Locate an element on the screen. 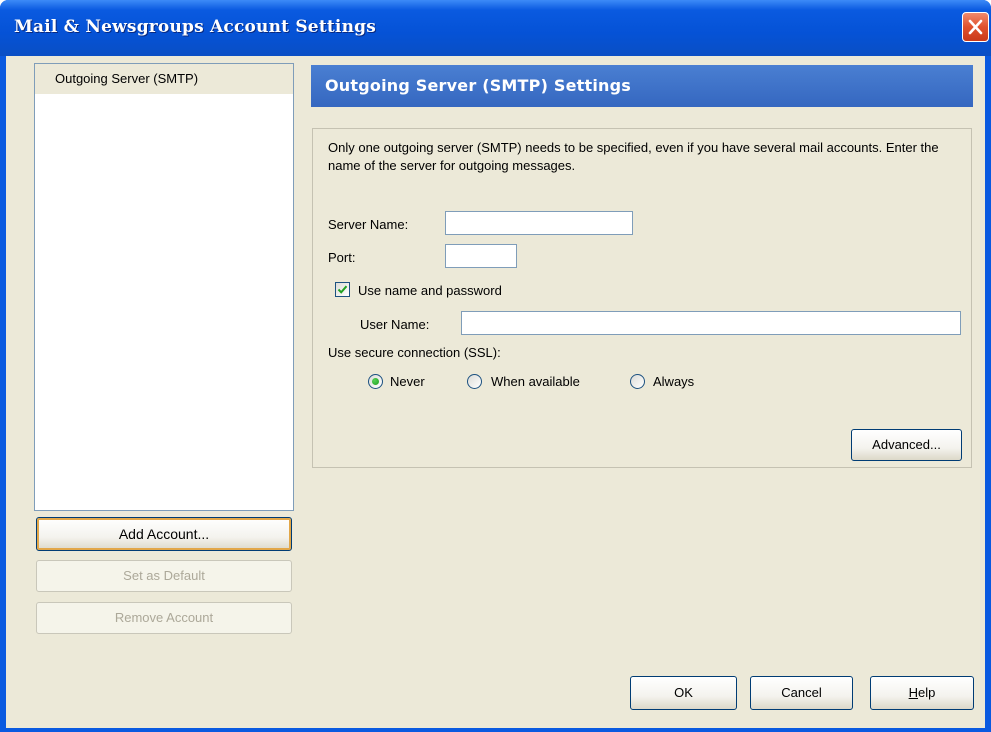 The image size is (991, 732). checkmark-icon is located at coordinates (342, 289).